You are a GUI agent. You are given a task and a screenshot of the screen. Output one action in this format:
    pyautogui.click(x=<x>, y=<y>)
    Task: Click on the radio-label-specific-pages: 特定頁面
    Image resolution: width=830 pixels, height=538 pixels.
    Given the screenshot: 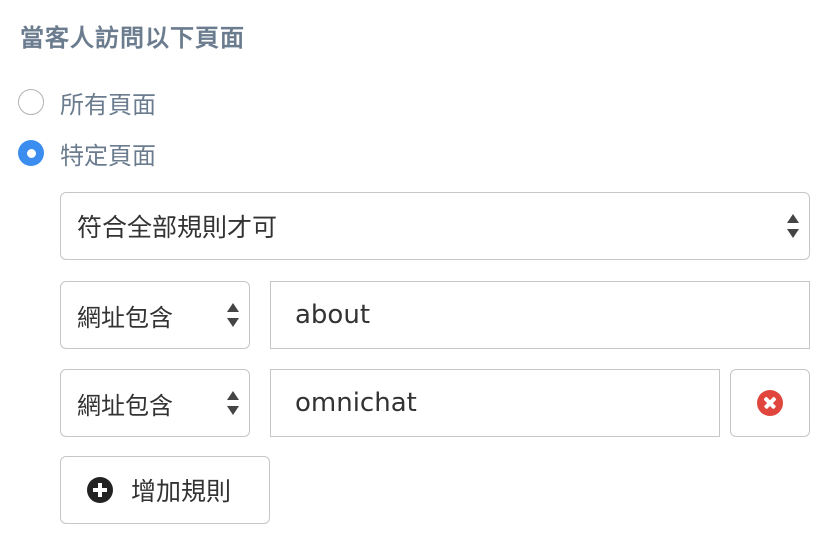 What is the action you would take?
    pyautogui.click(x=108, y=155)
    